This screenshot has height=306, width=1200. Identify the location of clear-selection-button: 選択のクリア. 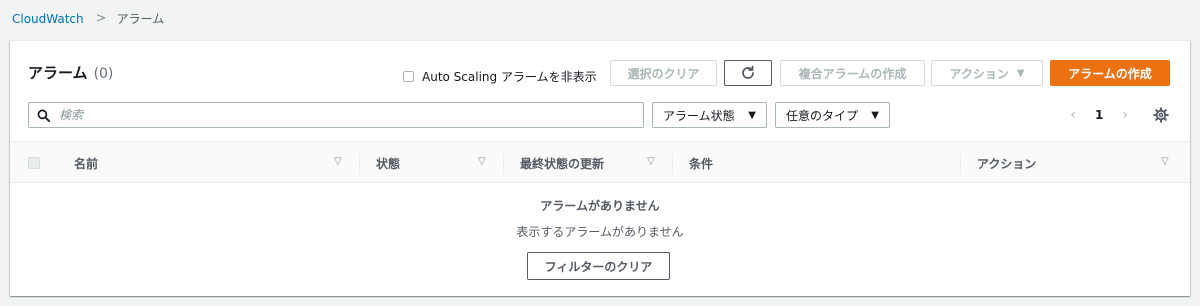
(663, 73).